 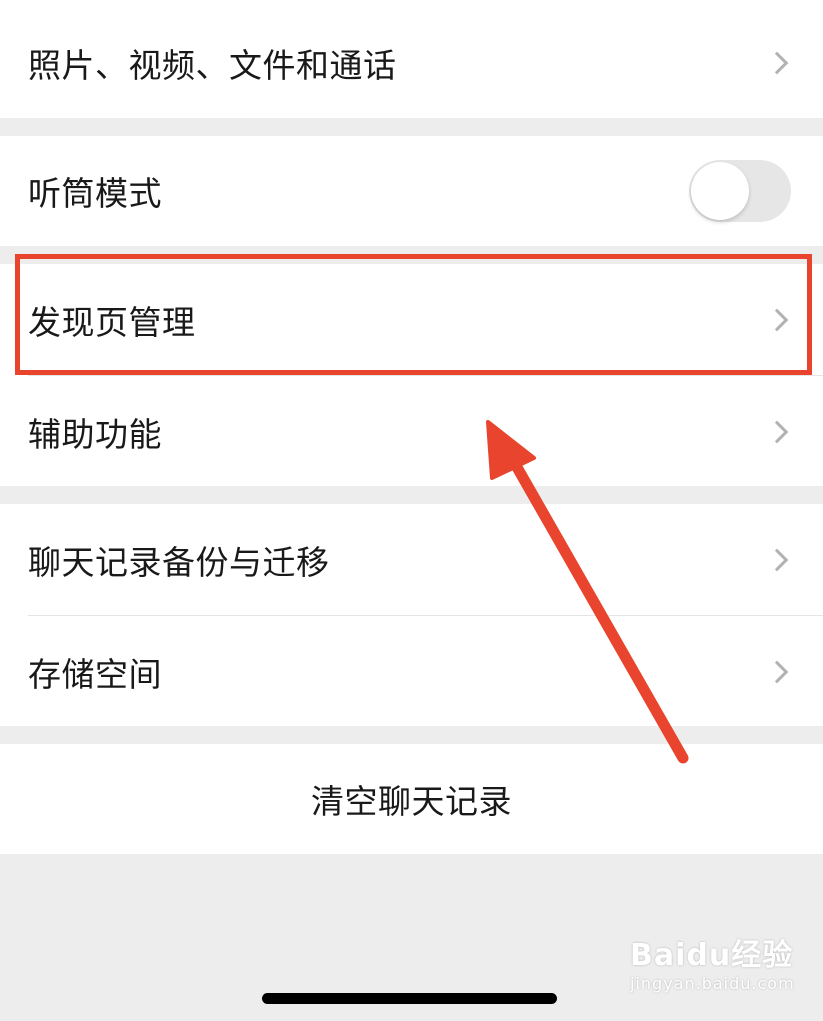 I want to click on toggle-knob, so click(x=720, y=191).